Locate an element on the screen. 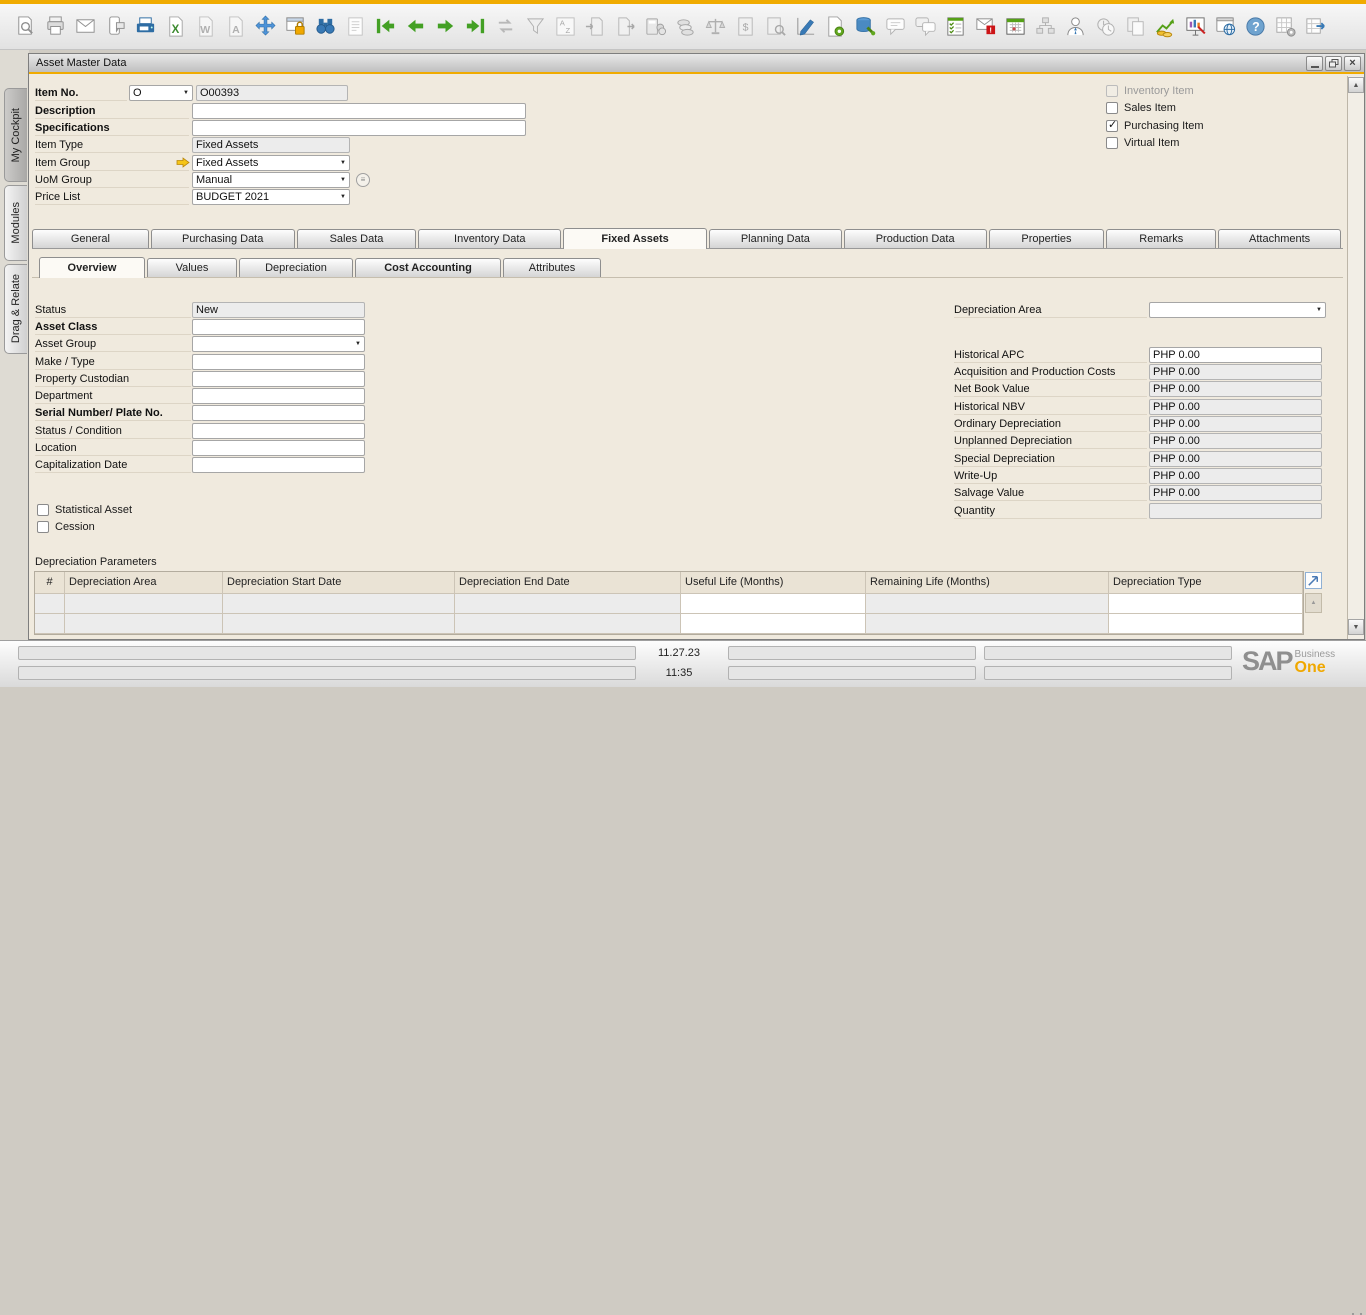  item-type-field: Fixed Assets is located at coordinates (271, 145).